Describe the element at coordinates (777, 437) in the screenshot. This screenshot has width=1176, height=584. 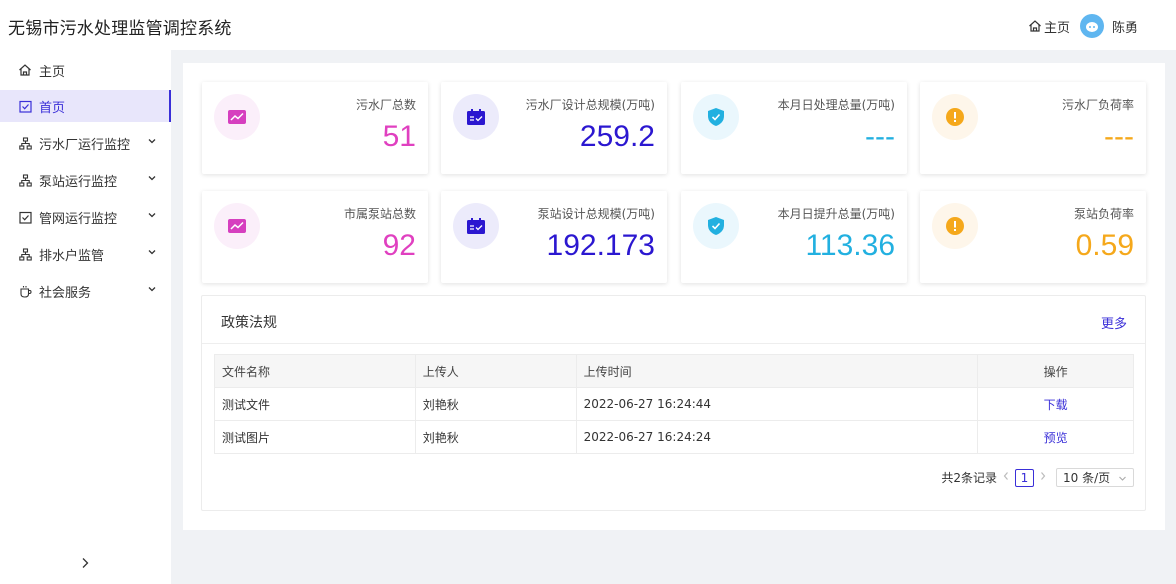
I see `cell-upload-time: 2022-06-27 16:24:24` at that location.